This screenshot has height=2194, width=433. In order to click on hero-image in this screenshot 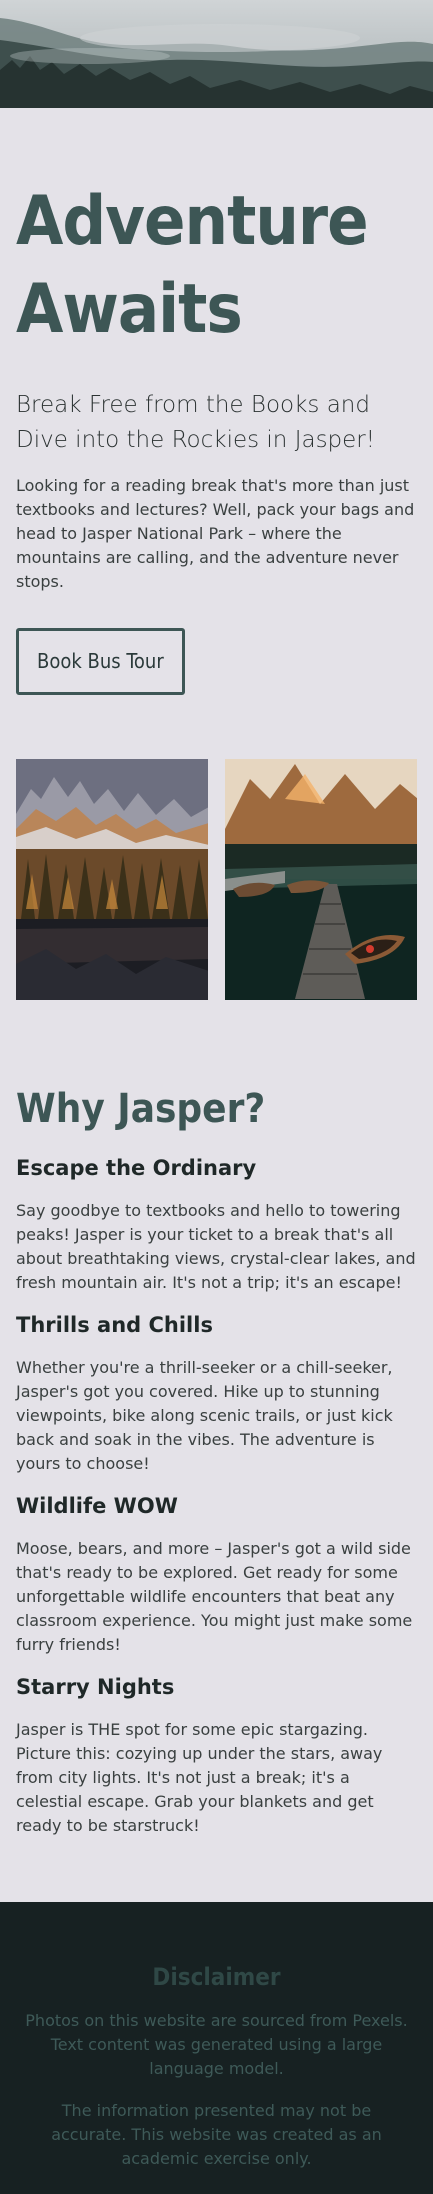, I will do `click(216, 54)`.